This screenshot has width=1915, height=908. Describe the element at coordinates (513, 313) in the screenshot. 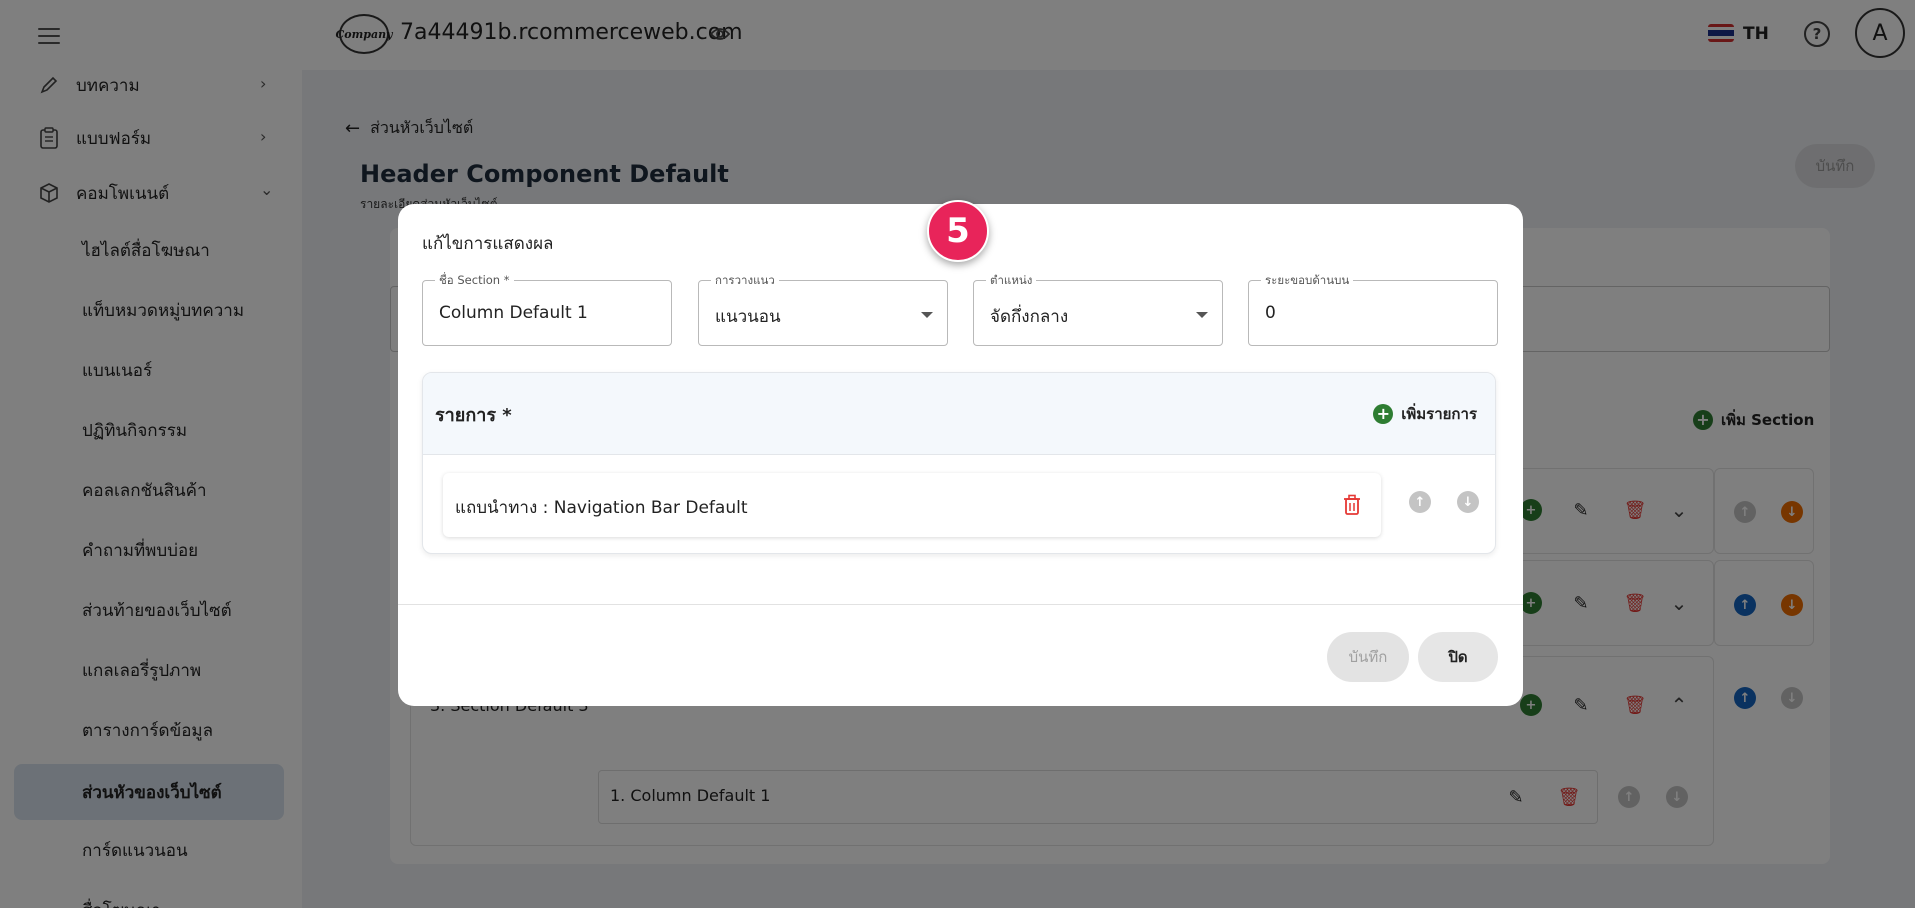

I see `field-value: Column Default 1` at that location.